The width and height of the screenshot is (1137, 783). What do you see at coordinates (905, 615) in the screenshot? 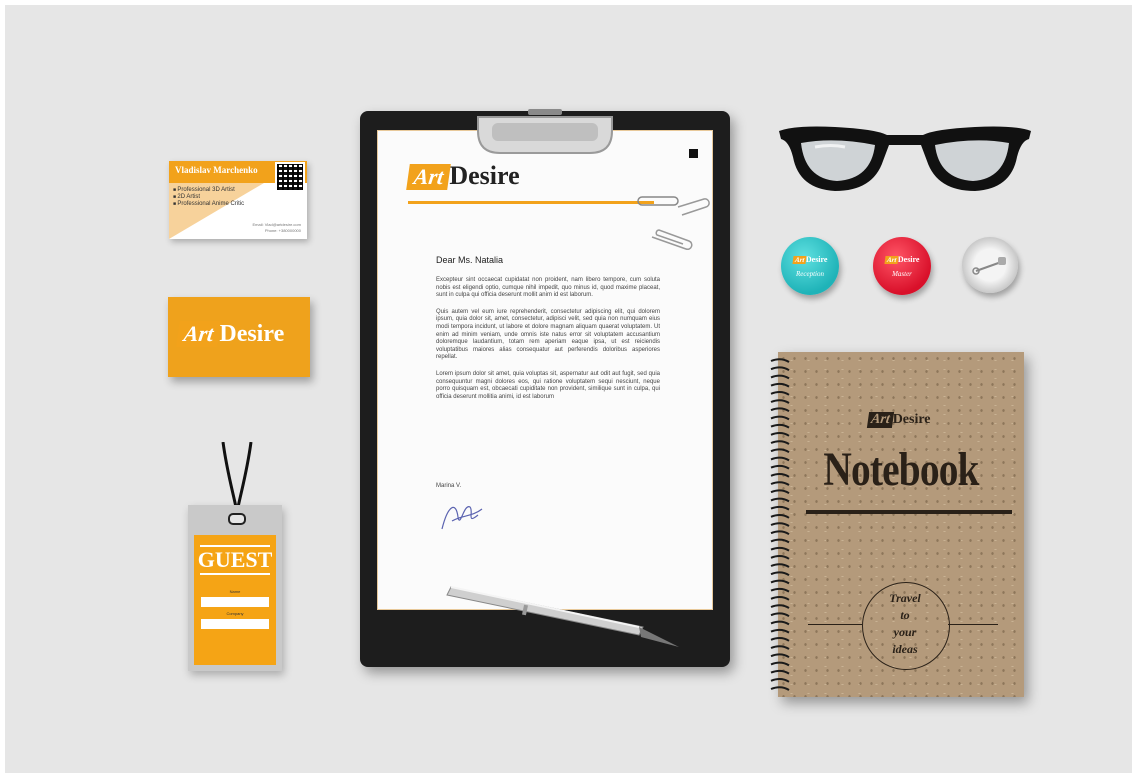
I see `motto-line: to` at bounding box center [905, 615].